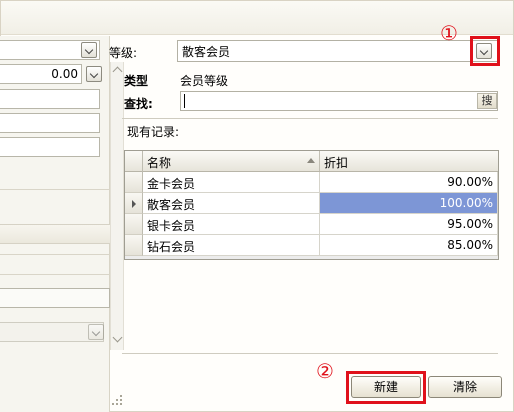 Image resolution: width=514 pixels, height=412 pixels. I want to click on find-input: 搜, so click(339, 101).